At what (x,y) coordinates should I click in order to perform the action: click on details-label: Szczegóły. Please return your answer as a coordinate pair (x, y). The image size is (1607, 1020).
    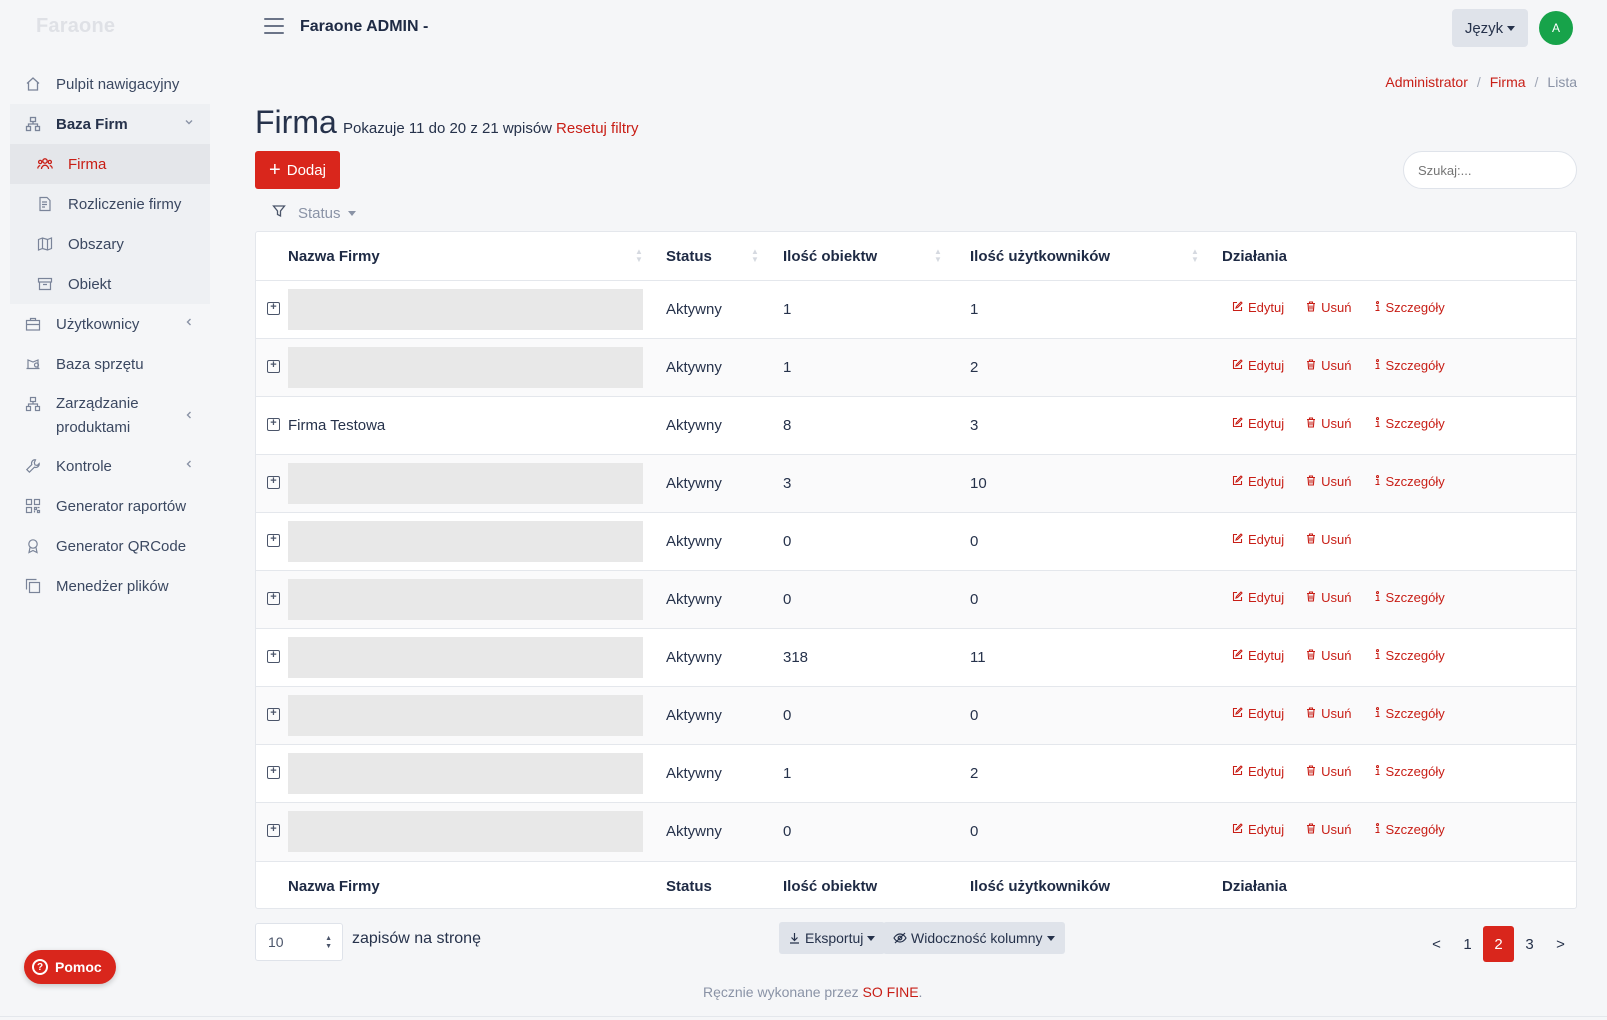
    Looking at the image, I should click on (1415, 771).